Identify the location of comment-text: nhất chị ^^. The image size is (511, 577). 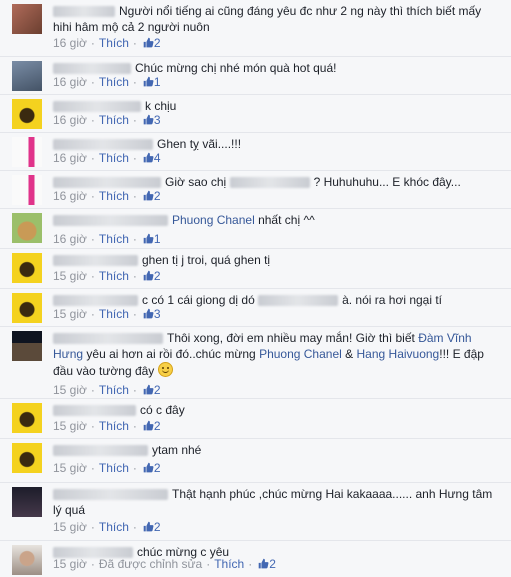
(286, 220).